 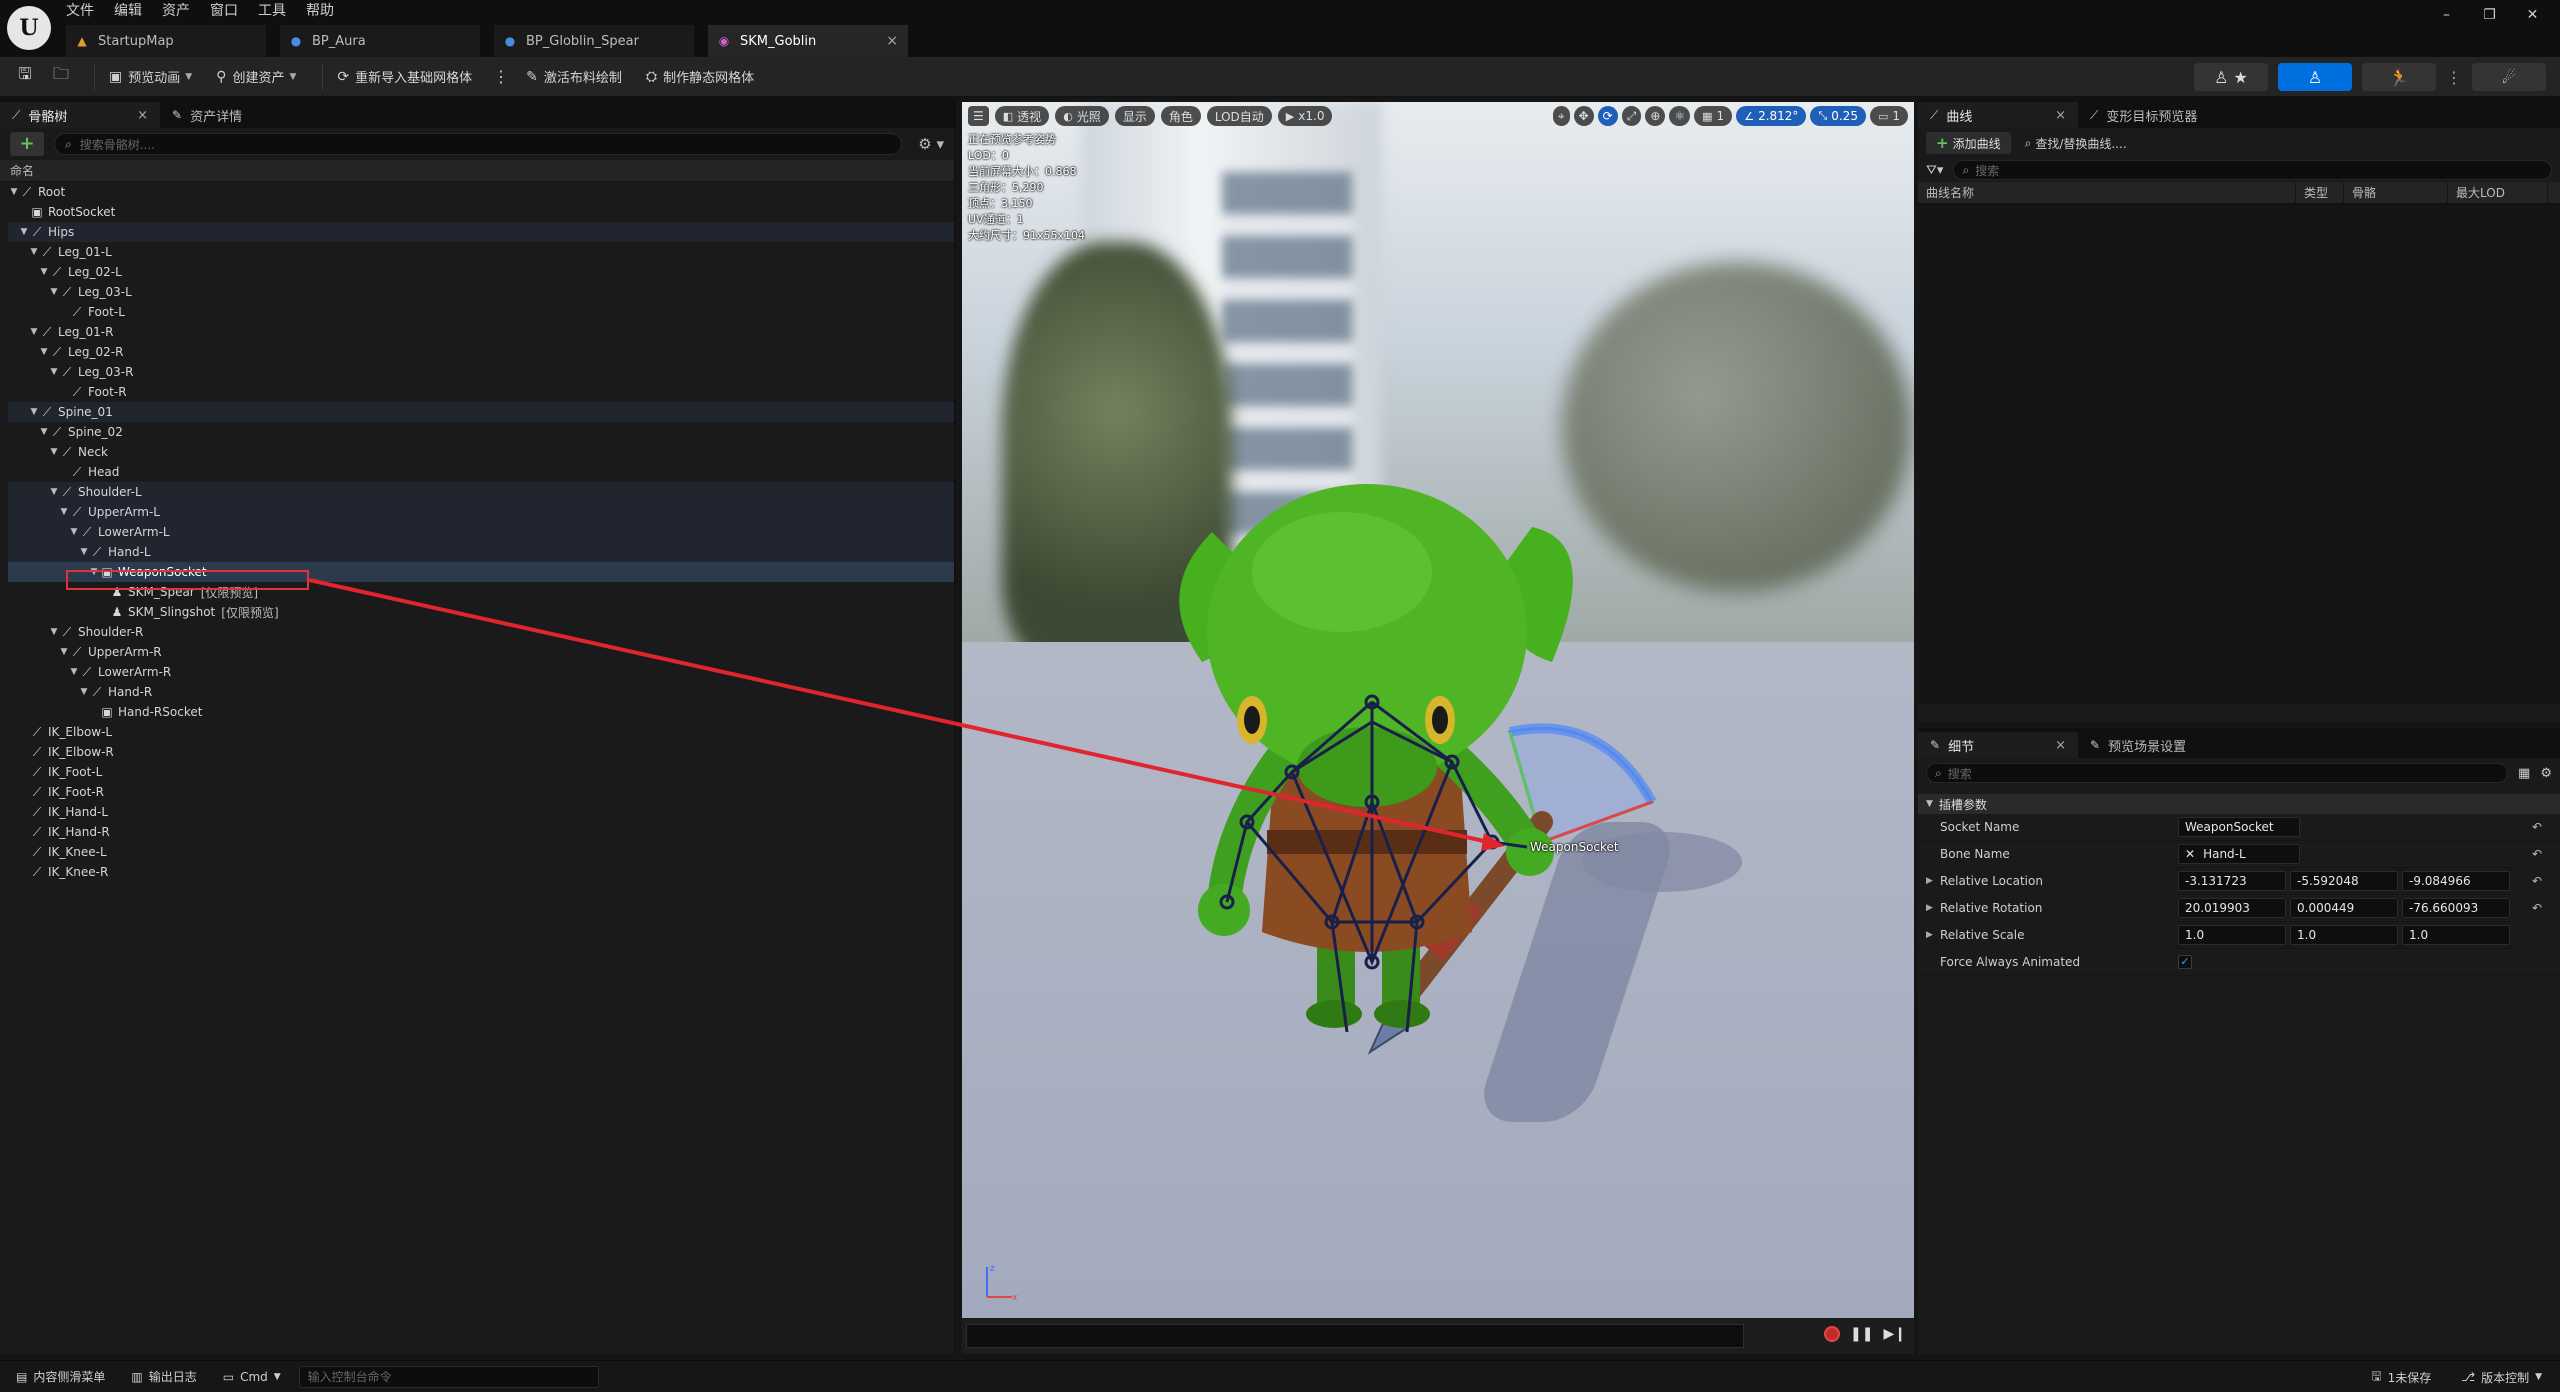 I want to click on perspective-button: ◧ 透视, so click(x=1022, y=116).